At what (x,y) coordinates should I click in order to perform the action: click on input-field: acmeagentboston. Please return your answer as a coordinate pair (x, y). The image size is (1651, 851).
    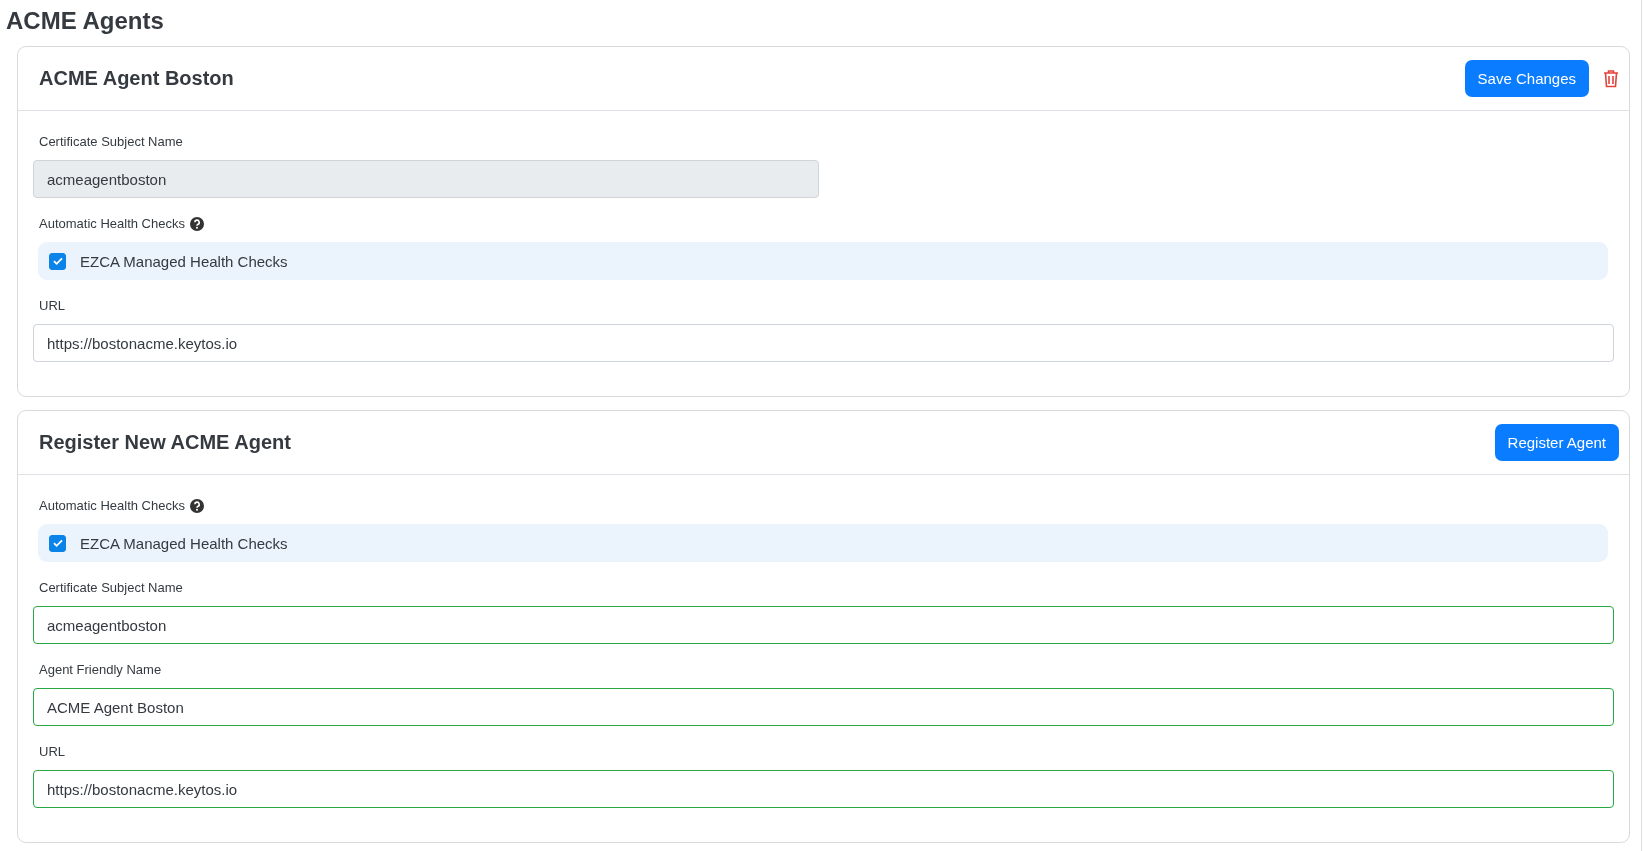
    Looking at the image, I should click on (823, 625).